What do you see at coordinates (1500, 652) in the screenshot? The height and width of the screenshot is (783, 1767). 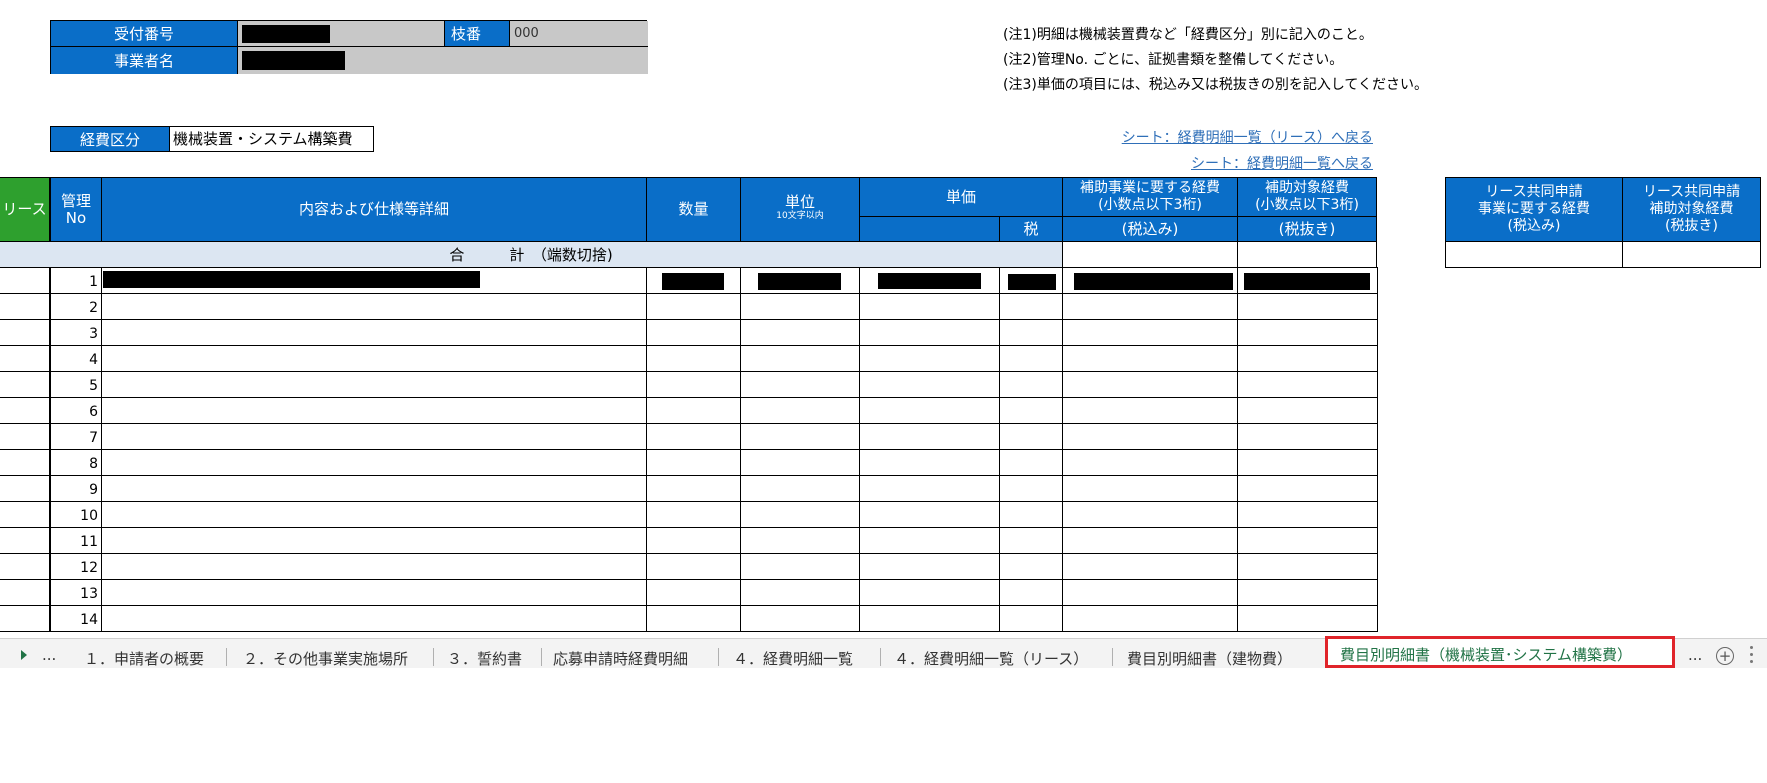 I see `tab-machinery-expense-active: 費目別明細書（機械装置･システム構築費）` at bounding box center [1500, 652].